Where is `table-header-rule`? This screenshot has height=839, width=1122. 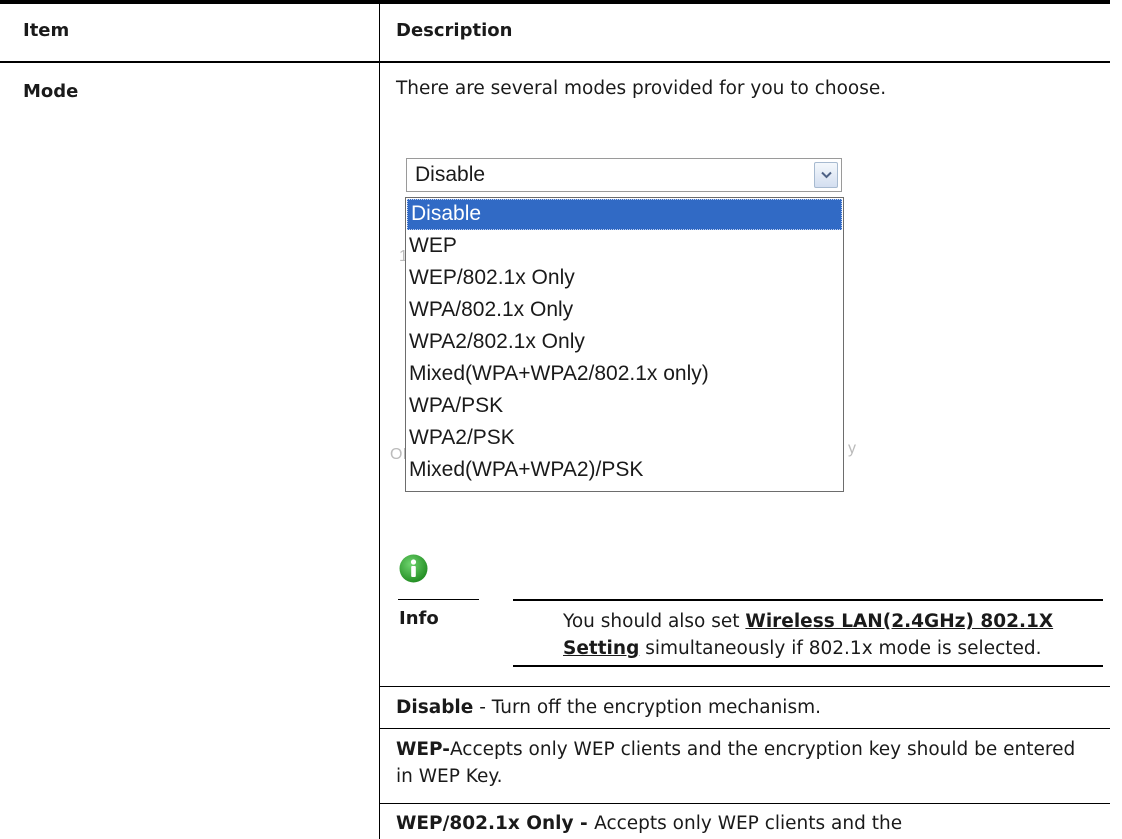
table-header-rule is located at coordinates (555, 62).